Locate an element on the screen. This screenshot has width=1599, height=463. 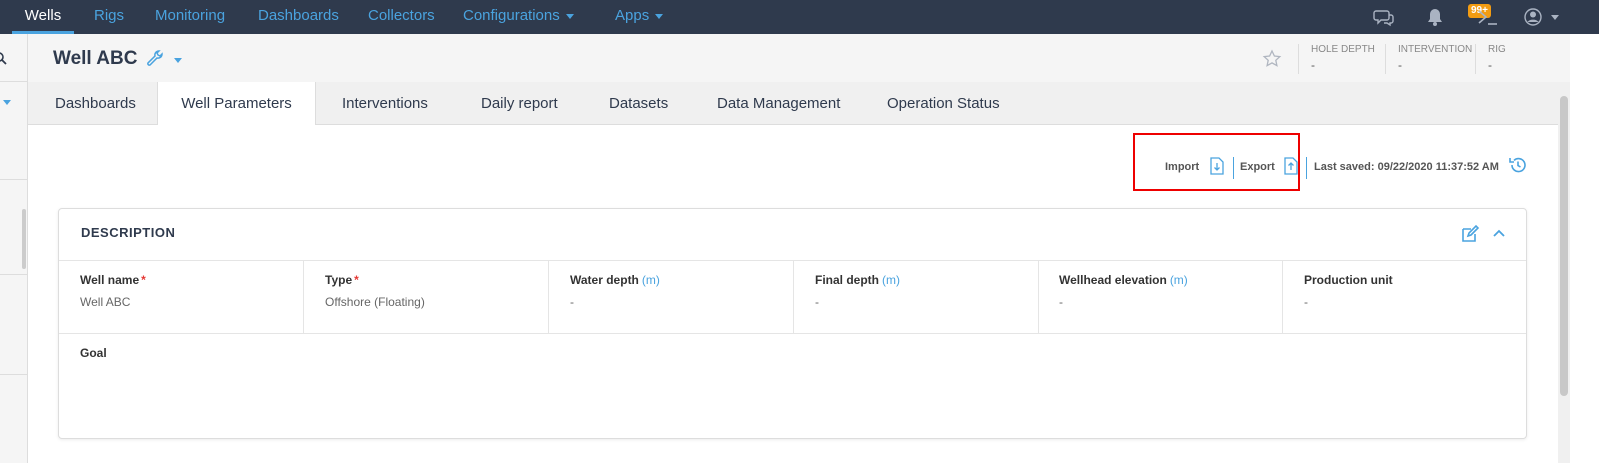
field-value: Offshore (Floating) is located at coordinates (375, 302).